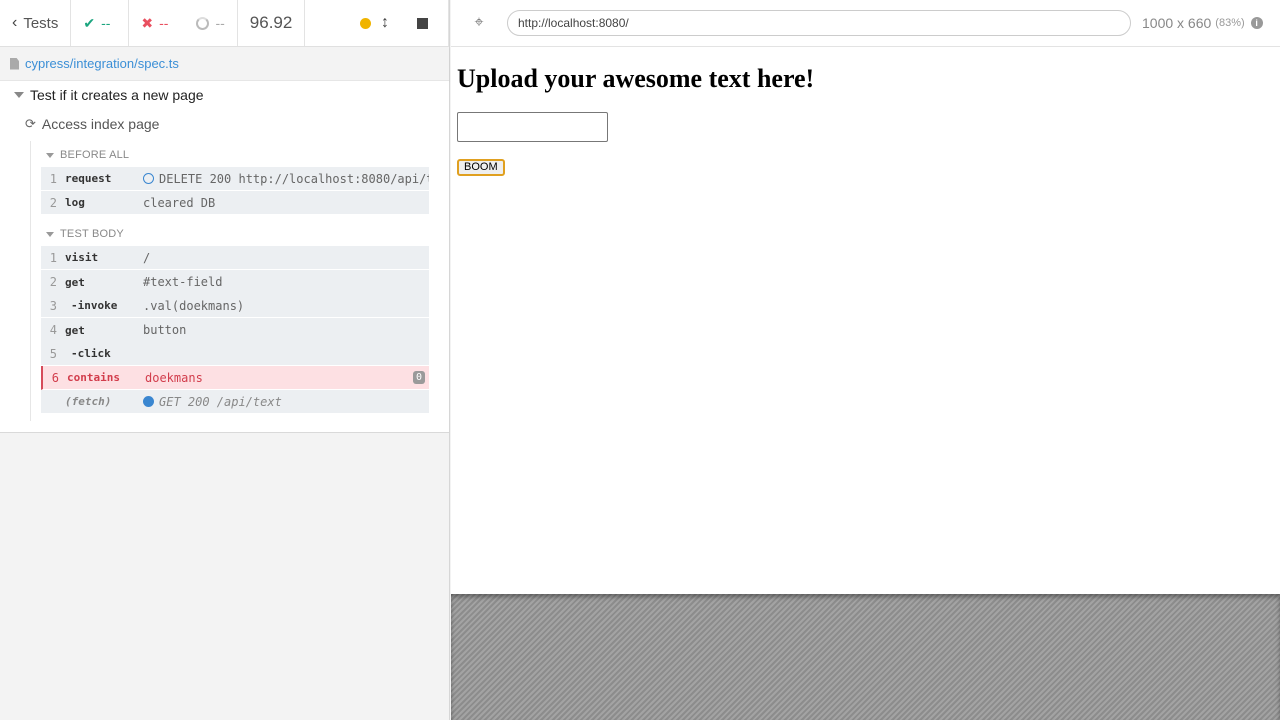 This screenshot has width=1280, height=720. What do you see at coordinates (75, 202) in the screenshot?
I see `command-name: log` at bounding box center [75, 202].